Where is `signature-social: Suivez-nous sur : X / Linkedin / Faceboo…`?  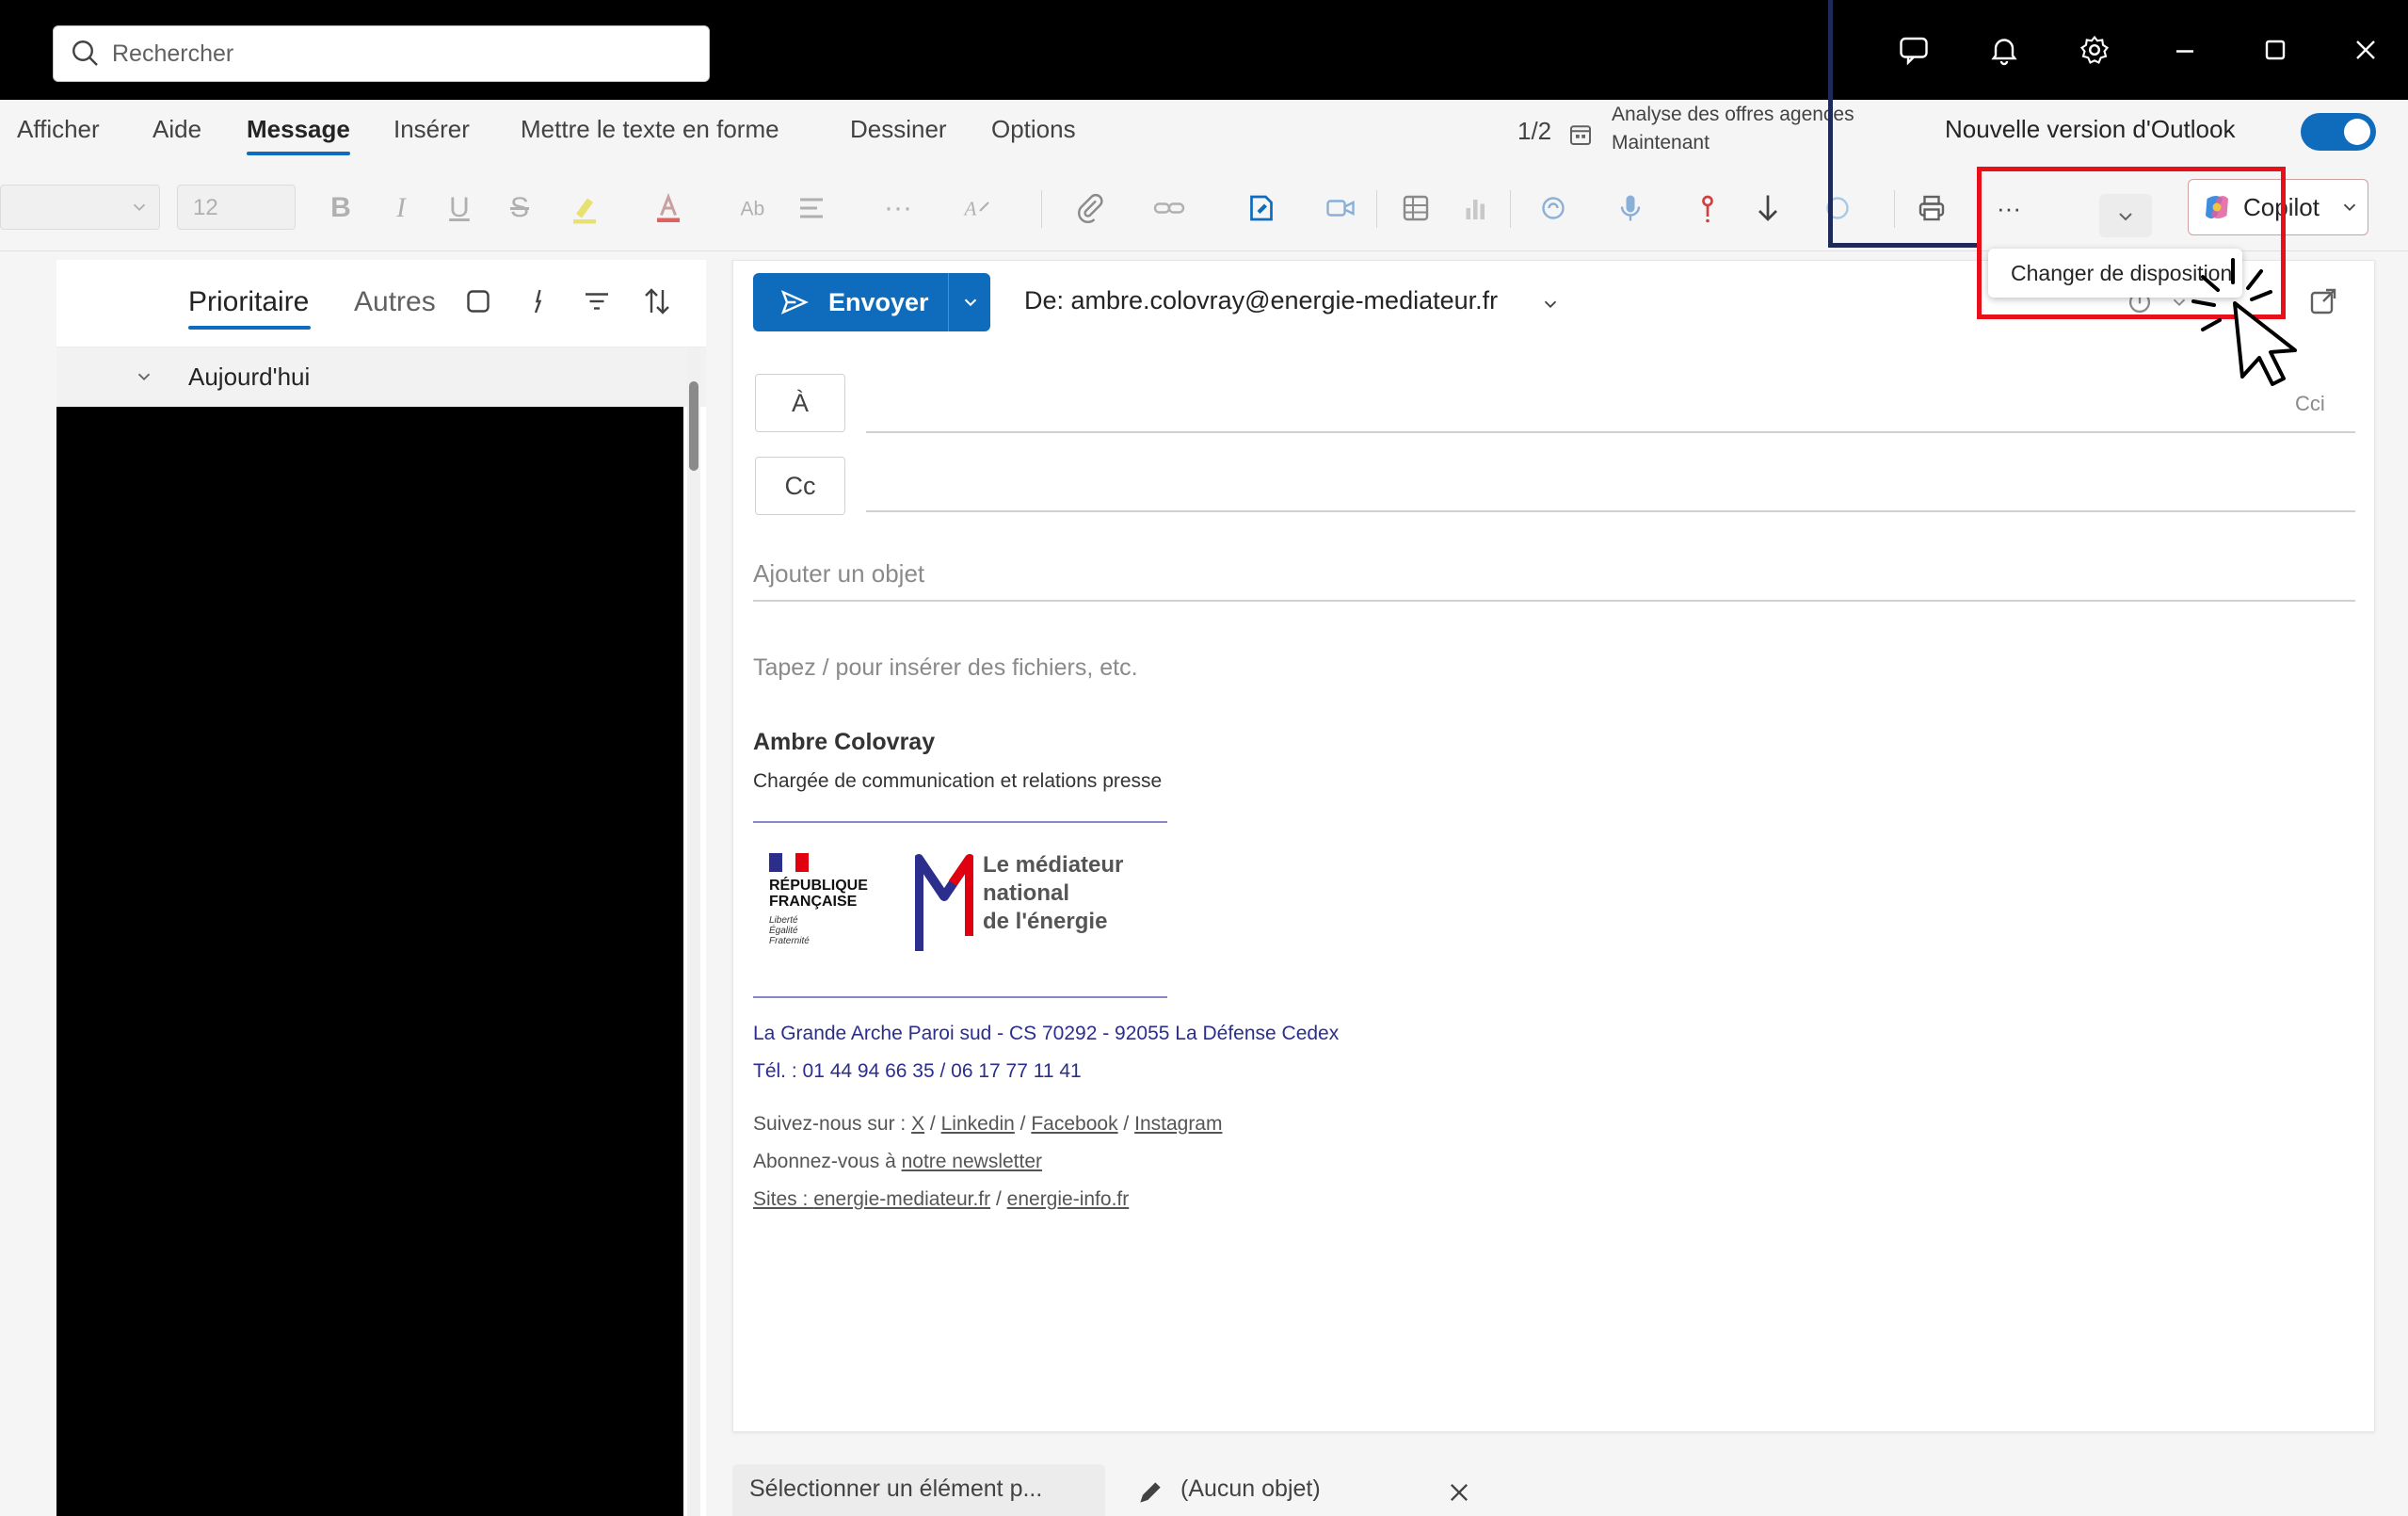 signature-social: Suivez-nous sur : X / Linkedin / Faceboo… is located at coordinates (988, 1124).